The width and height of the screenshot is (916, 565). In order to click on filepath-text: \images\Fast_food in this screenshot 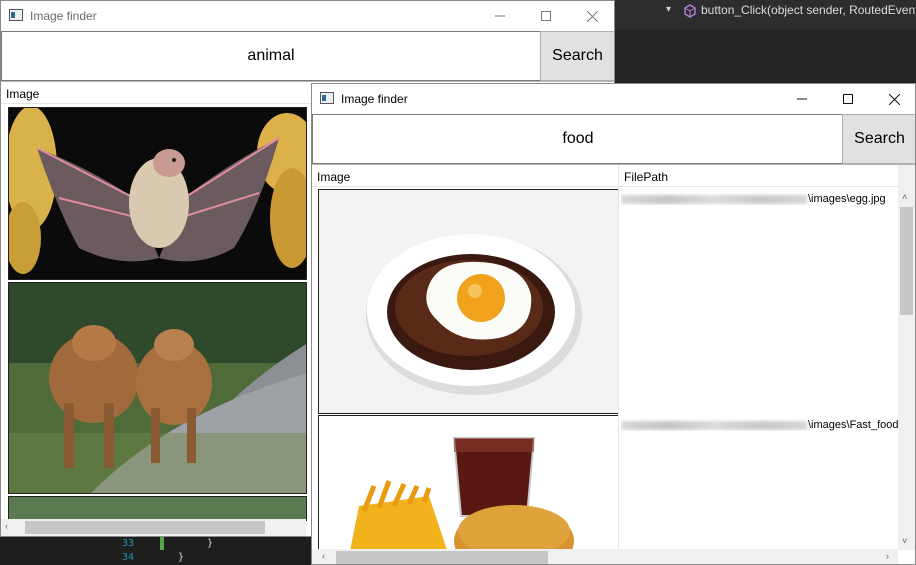, I will do `click(853, 425)`.